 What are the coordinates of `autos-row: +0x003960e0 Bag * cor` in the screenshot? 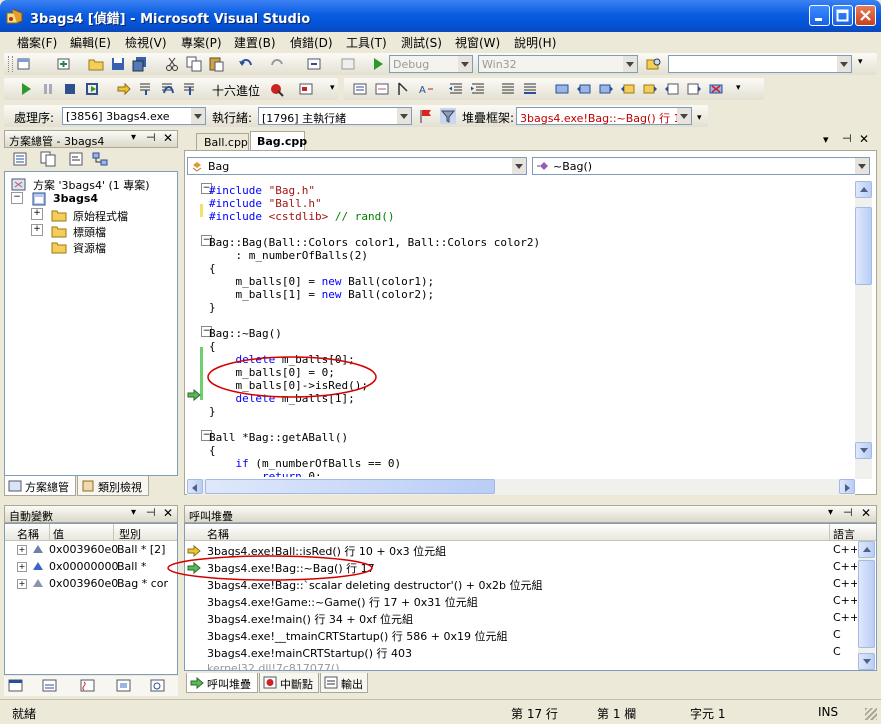 It's located at (91, 583).